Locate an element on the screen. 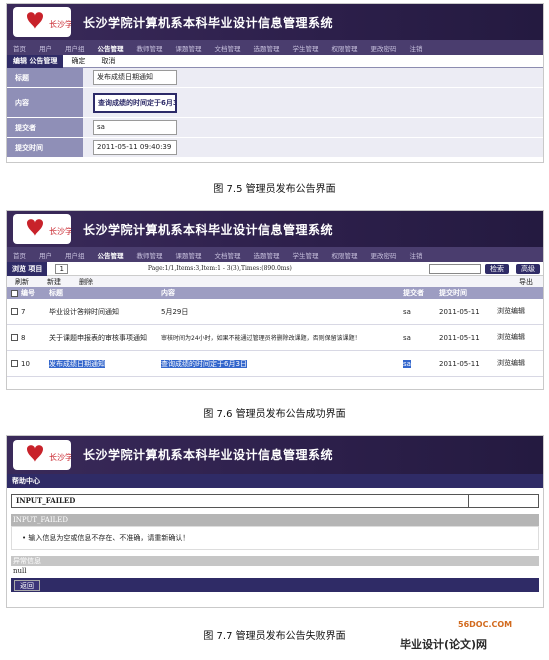 The width and height of the screenshot is (549, 660). field-label: 内容 is located at coordinates (45, 102).